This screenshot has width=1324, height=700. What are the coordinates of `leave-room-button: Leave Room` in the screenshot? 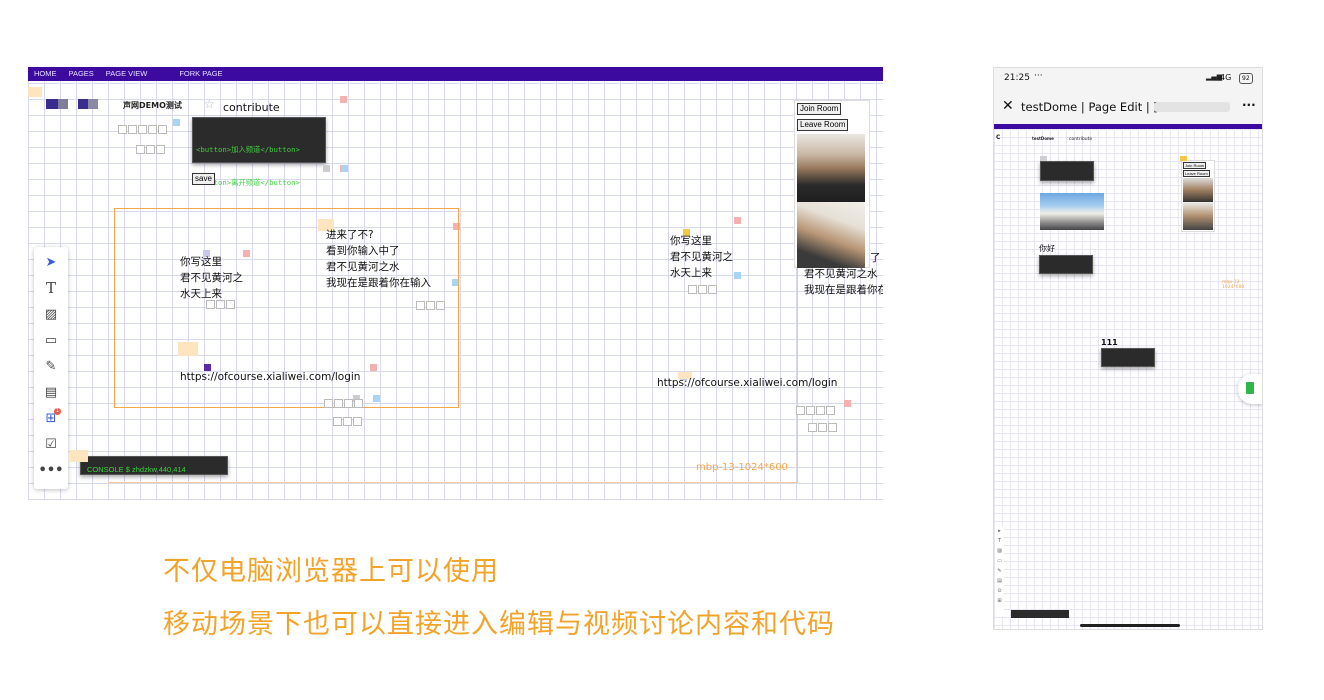 It's located at (823, 125).